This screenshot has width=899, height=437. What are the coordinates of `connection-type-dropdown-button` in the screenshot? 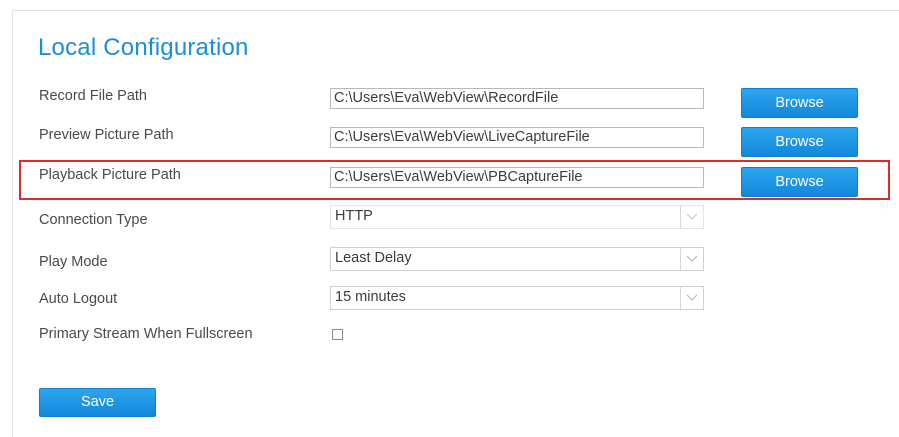 It's located at (691, 217).